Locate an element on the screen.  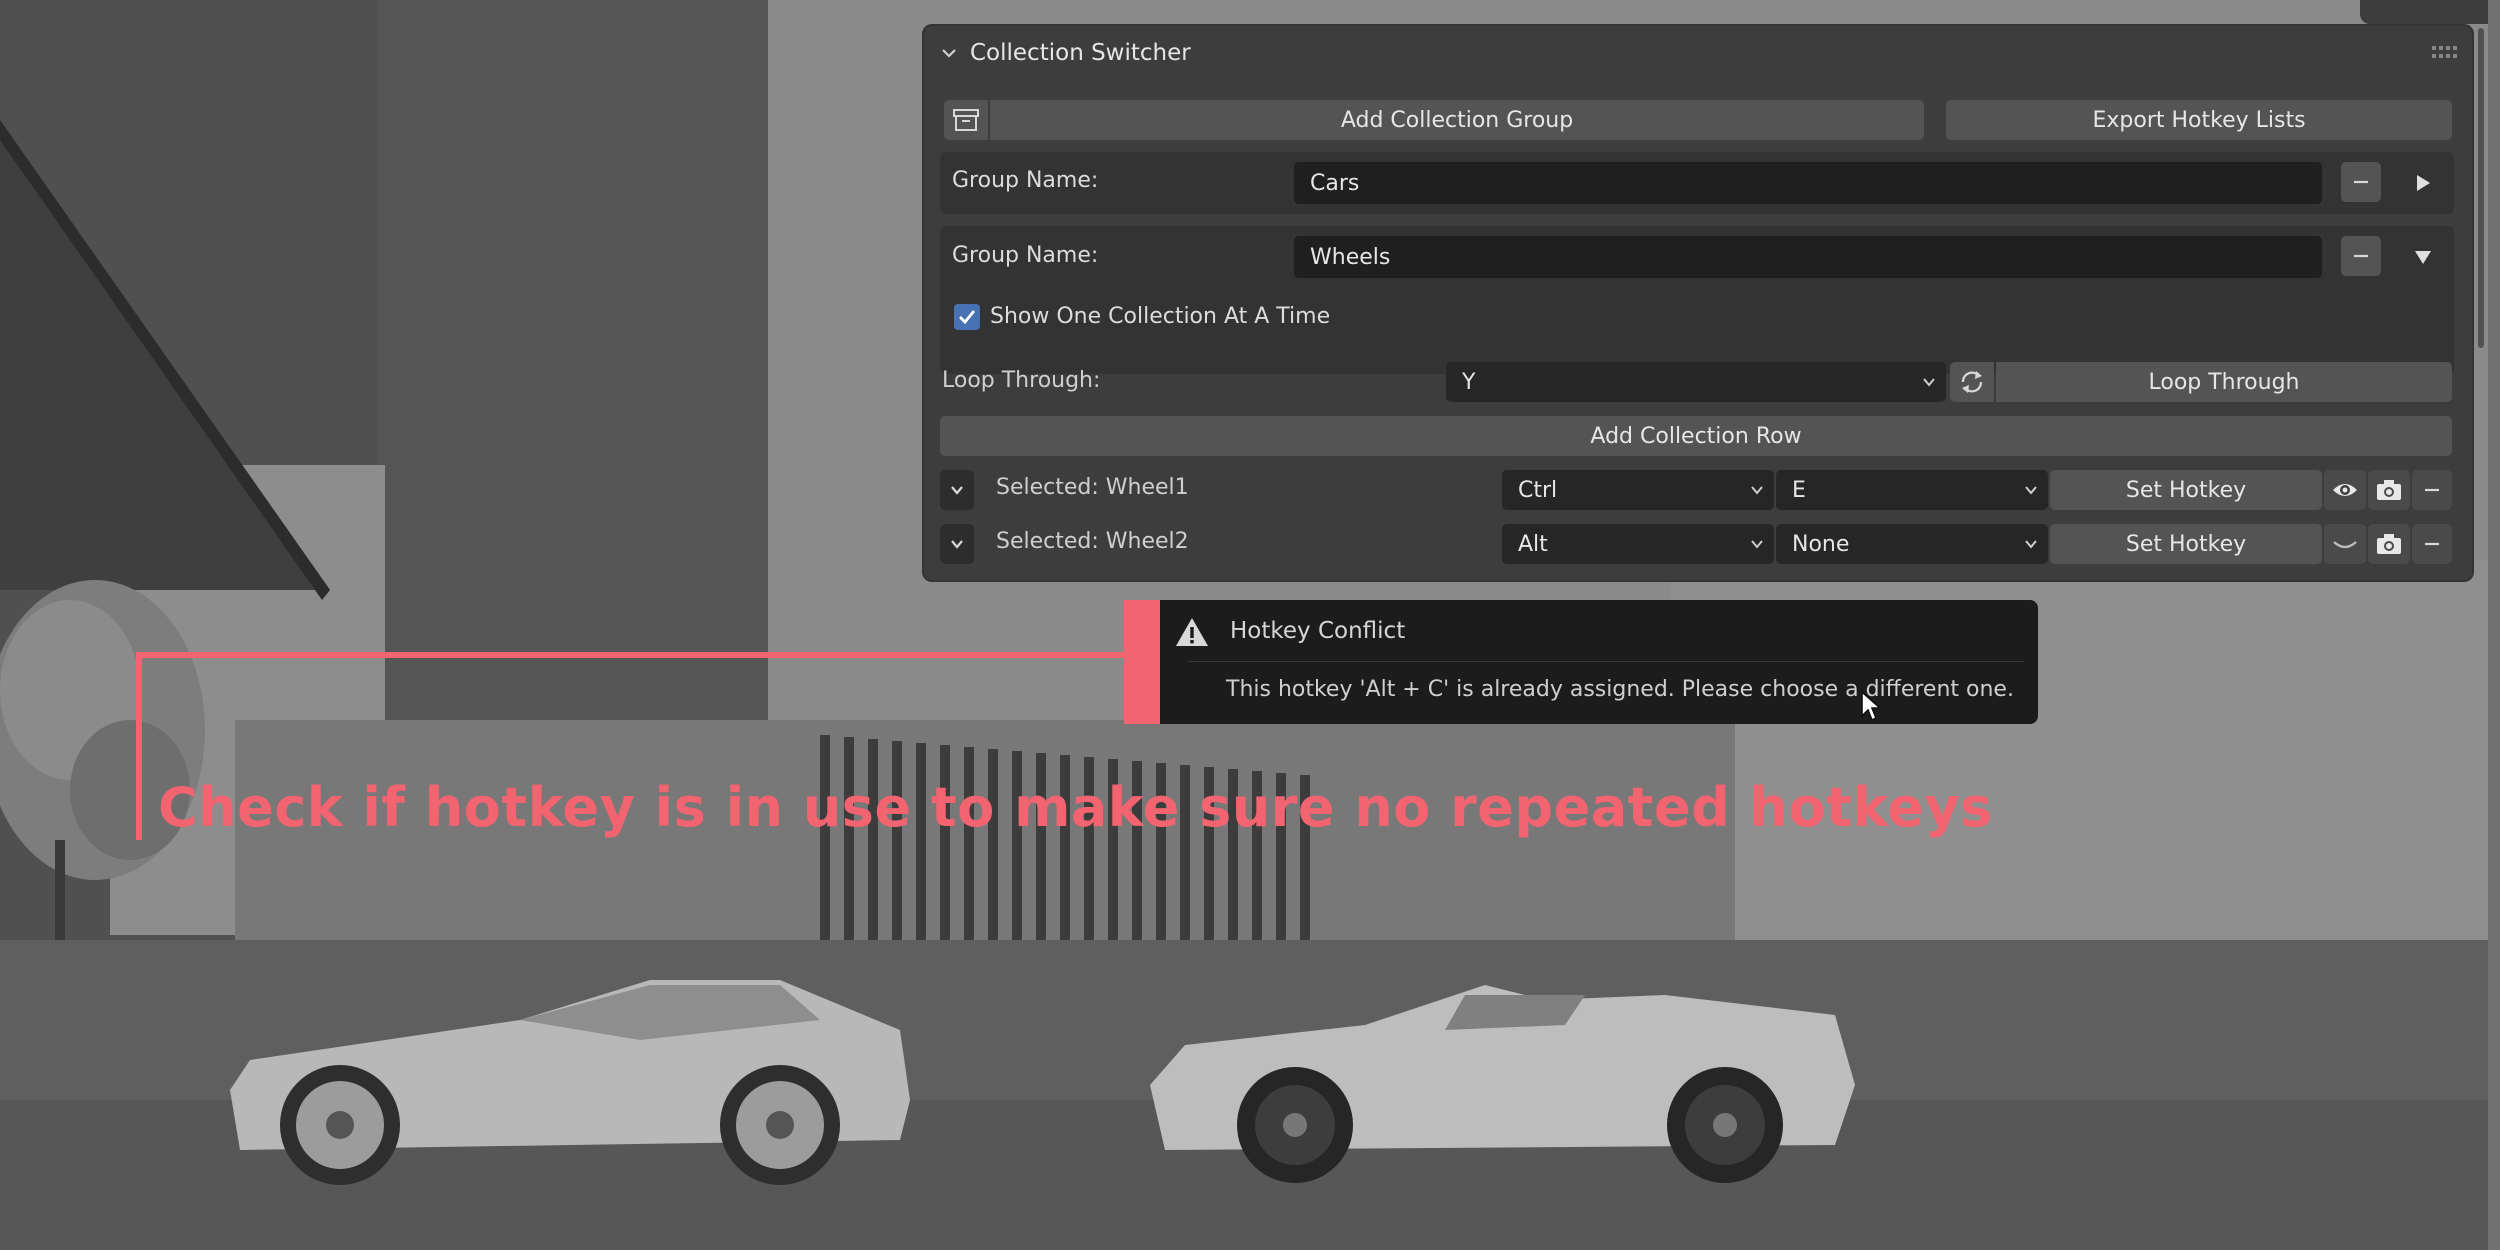
show-one-collection-checkbox is located at coordinates (967, 317).